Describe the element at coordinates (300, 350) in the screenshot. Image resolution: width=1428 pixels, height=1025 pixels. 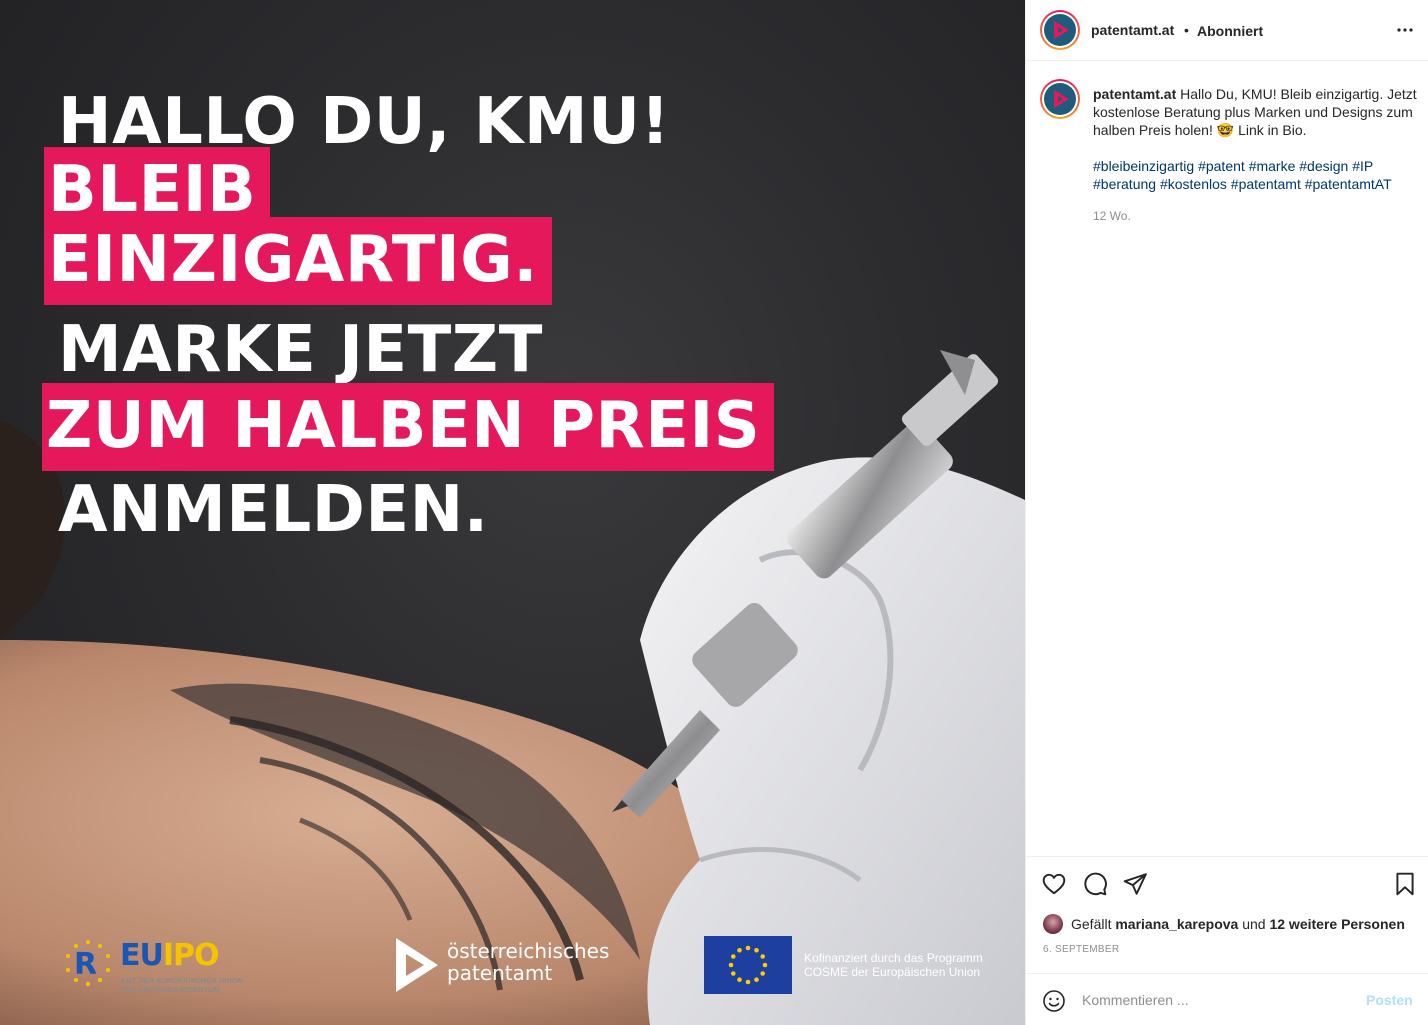
I see `headline-line-4: MARKE JETZT` at that location.